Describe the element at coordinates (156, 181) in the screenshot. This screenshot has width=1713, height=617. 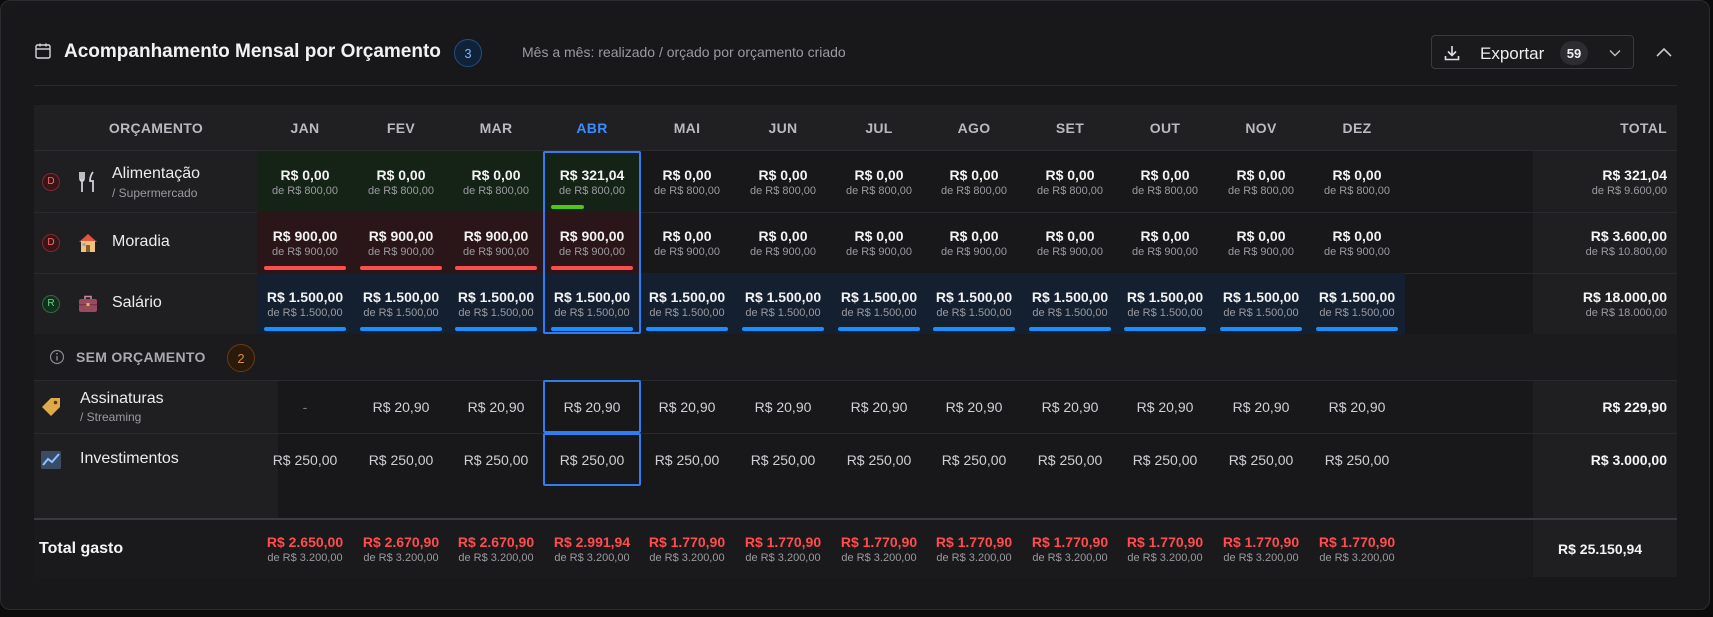
I see `budget-row-label: D Alimentação / Supermercado` at that location.